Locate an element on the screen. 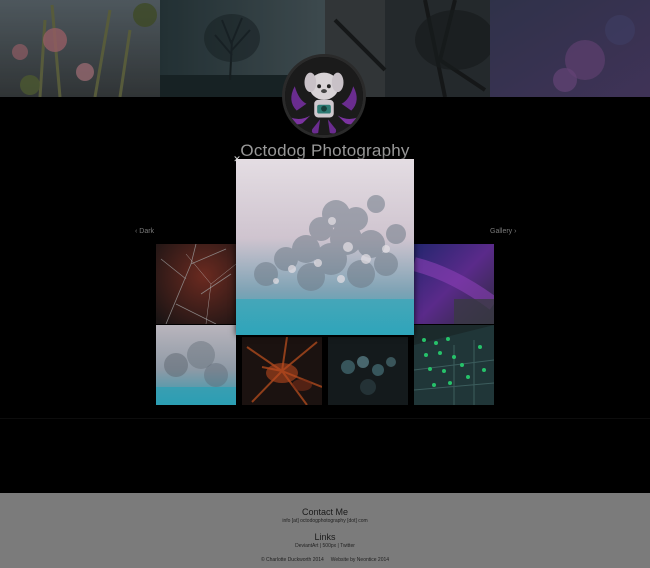 This screenshot has width=650, height=568. photo-purple-blur is located at coordinates (454, 284).